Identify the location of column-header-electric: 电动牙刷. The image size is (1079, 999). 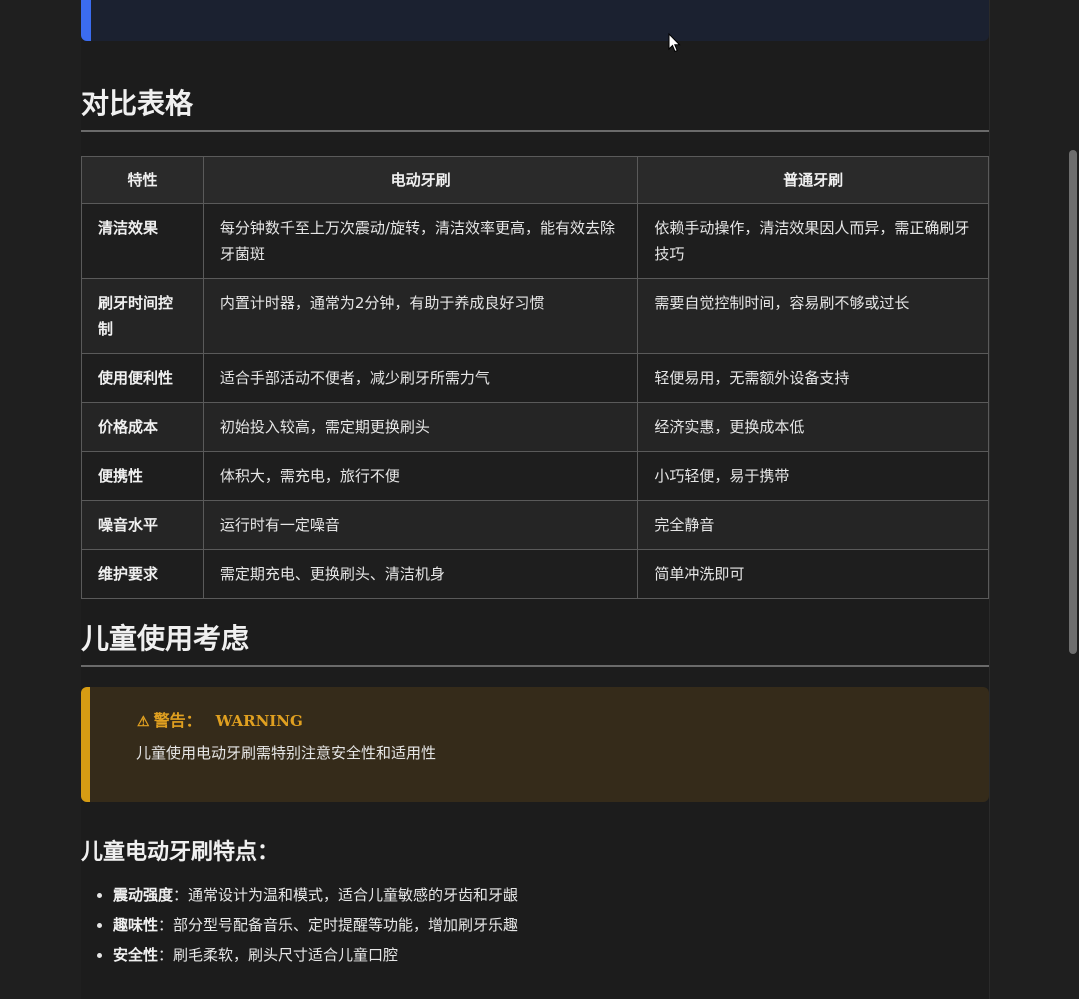
(420, 180).